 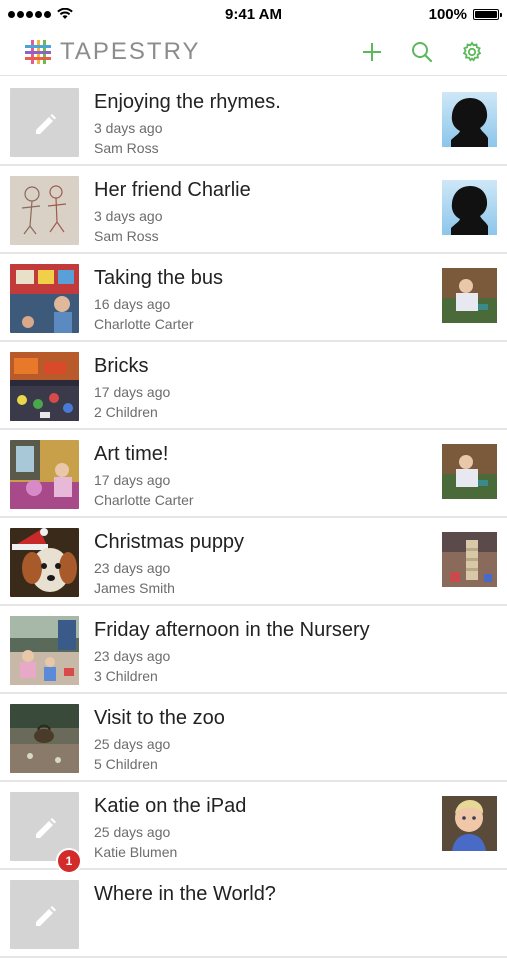 What do you see at coordinates (172, 190) in the screenshot?
I see `observation-title: Her friend Charlie` at bounding box center [172, 190].